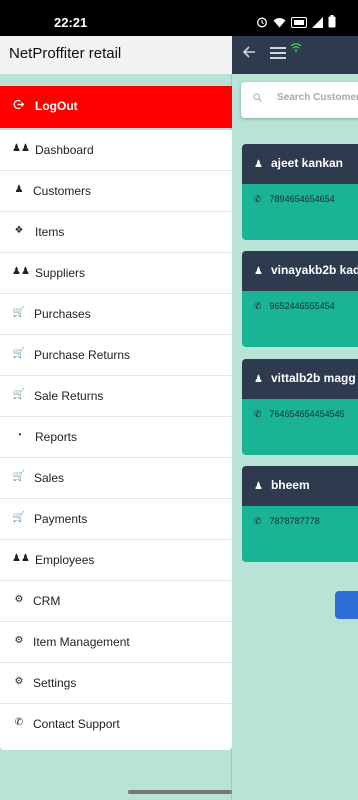 This screenshot has width=358, height=800. I want to click on menu-item-label: Payments, so click(61, 519).